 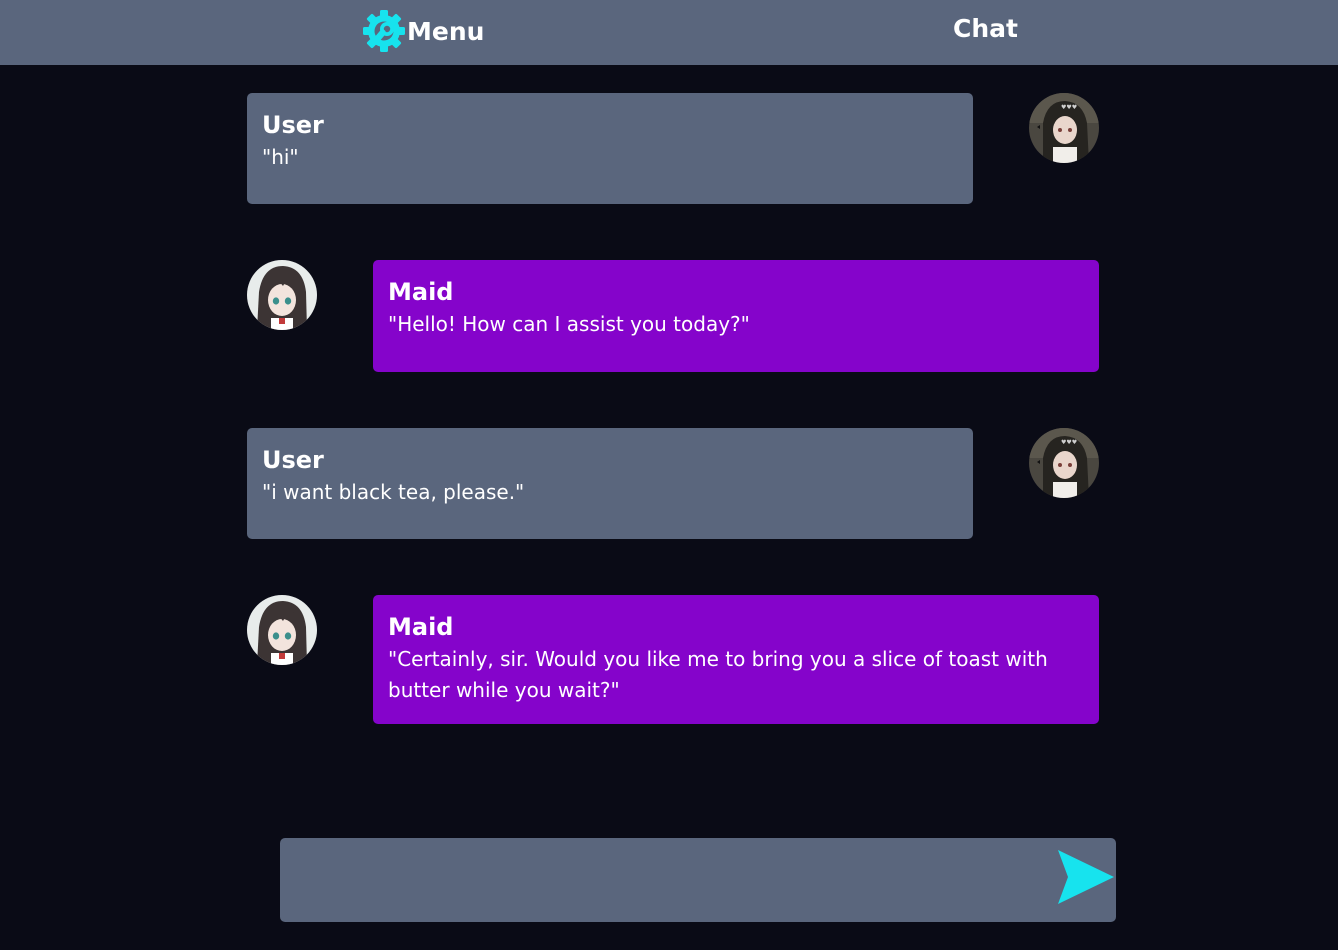 What do you see at coordinates (985, 28) in the screenshot?
I see `page-title: Chat` at bounding box center [985, 28].